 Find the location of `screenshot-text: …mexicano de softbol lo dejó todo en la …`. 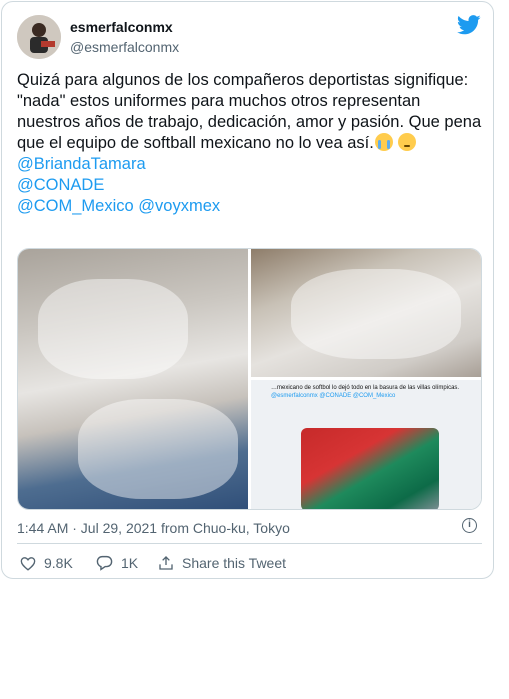

screenshot-text: …mexicano de softbol lo dejó todo en la … is located at coordinates (365, 392).